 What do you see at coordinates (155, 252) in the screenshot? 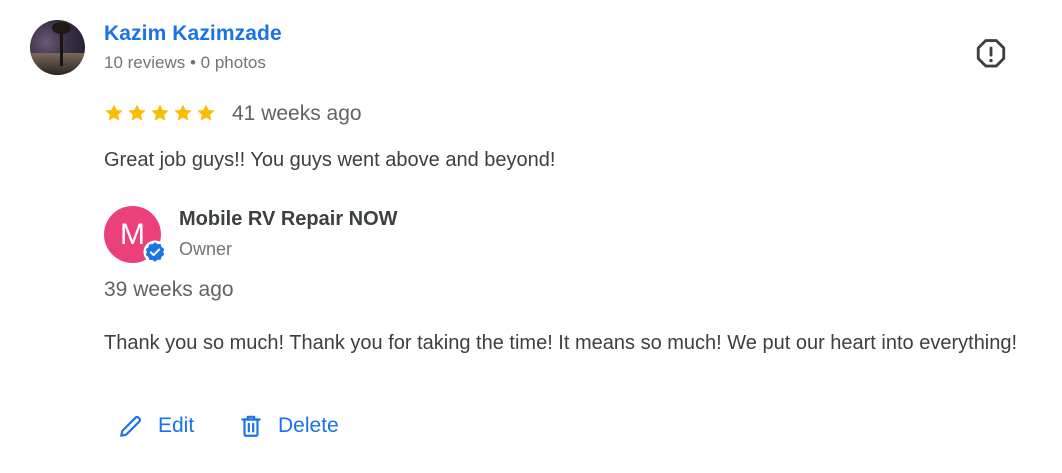
I see `verified-badge-icon` at bounding box center [155, 252].